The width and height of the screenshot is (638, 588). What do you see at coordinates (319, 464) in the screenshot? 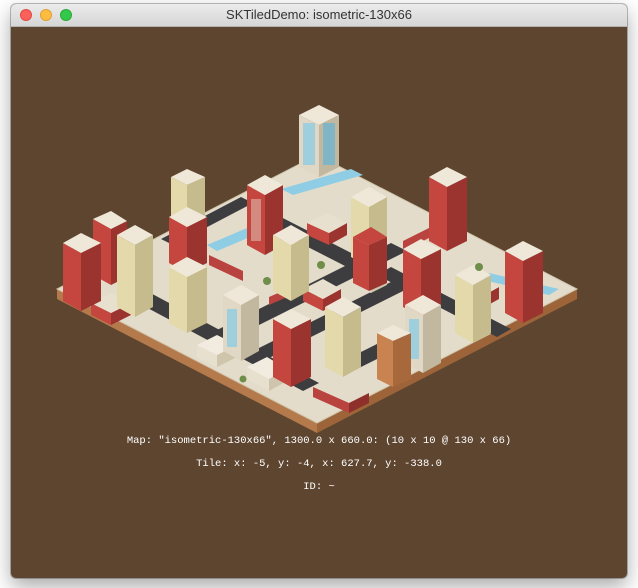
I see `tile-info-label: Tile: x: -5, y: -4, x: 627.7, y: -338.0` at bounding box center [319, 464].